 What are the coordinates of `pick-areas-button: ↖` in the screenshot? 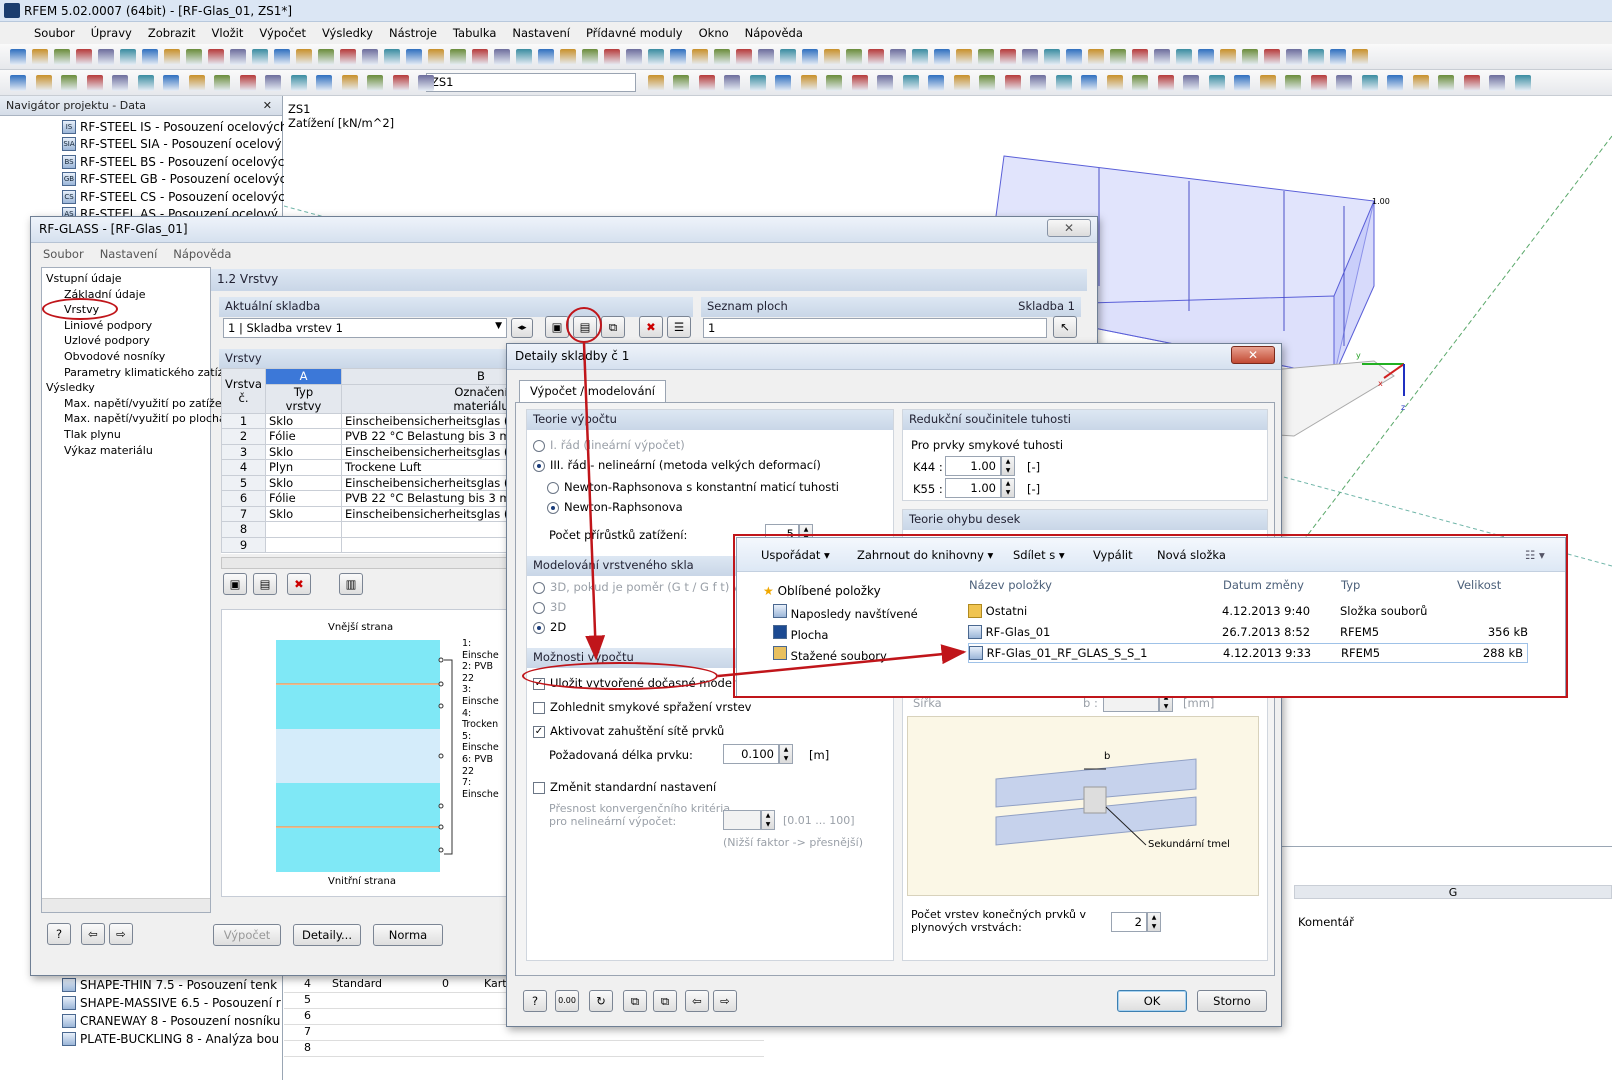 It's located at (1065, 327).